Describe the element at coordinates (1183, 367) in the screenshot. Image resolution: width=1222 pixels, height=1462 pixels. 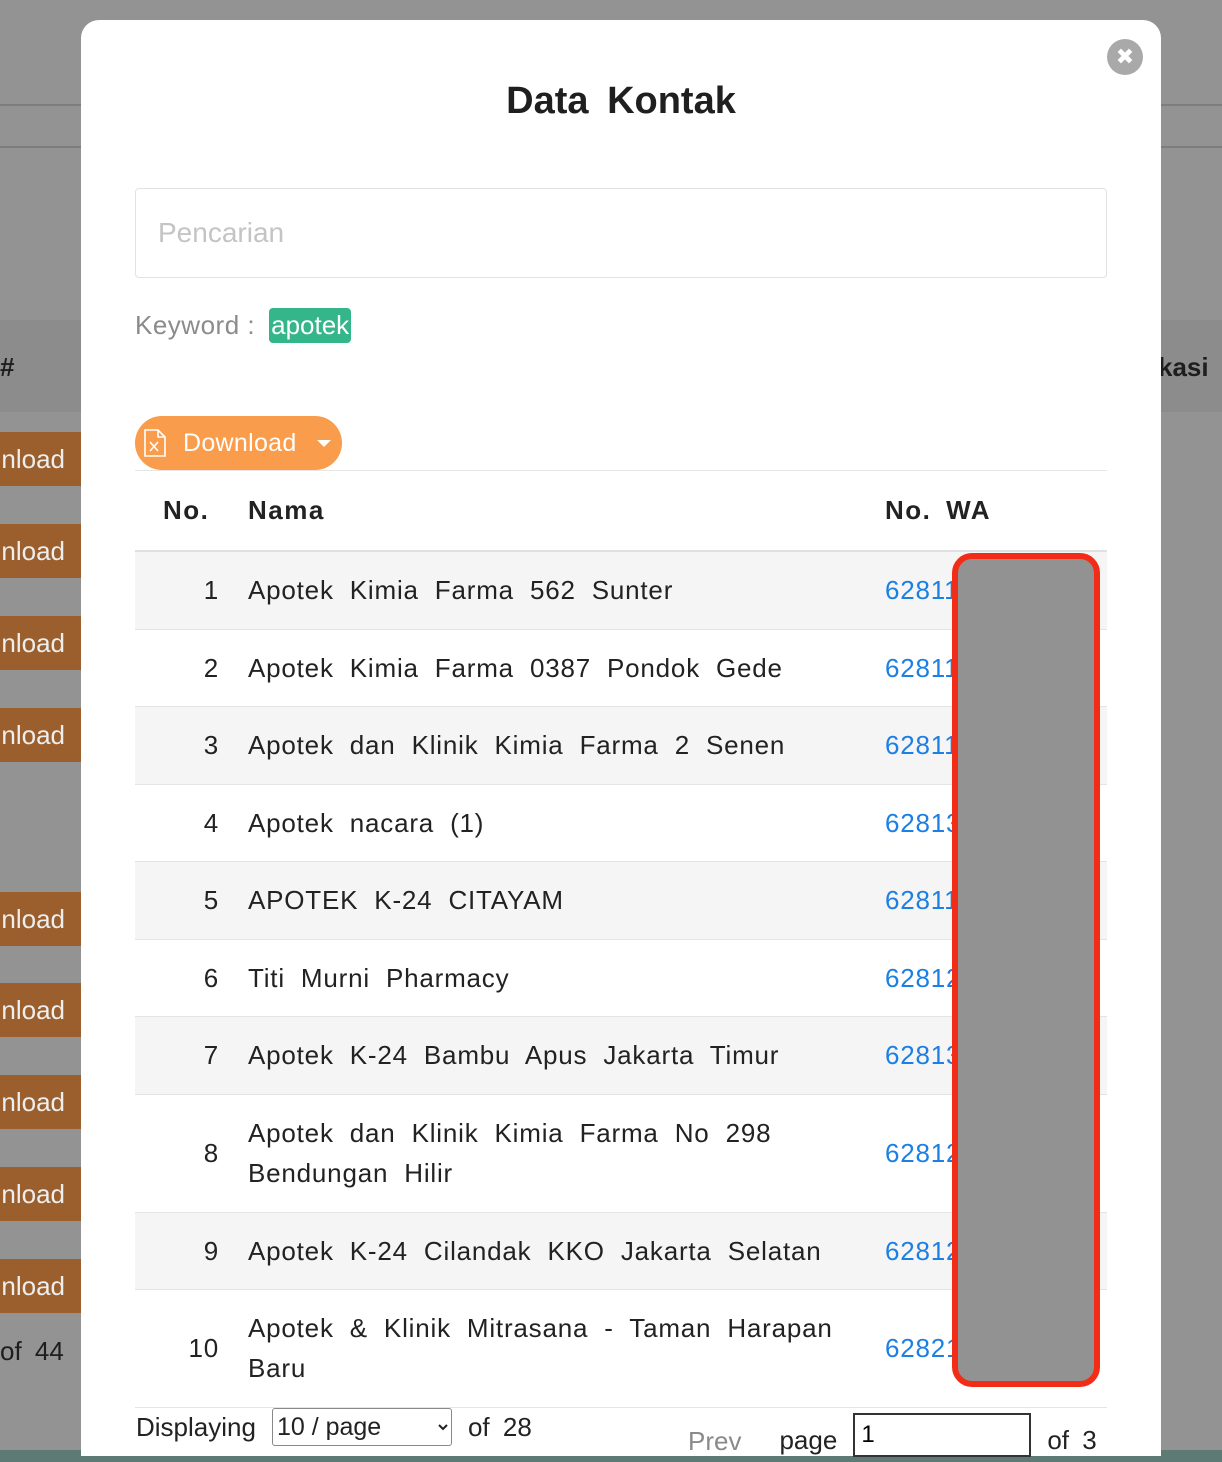
I see `bg-header-right: kasi` at that location.